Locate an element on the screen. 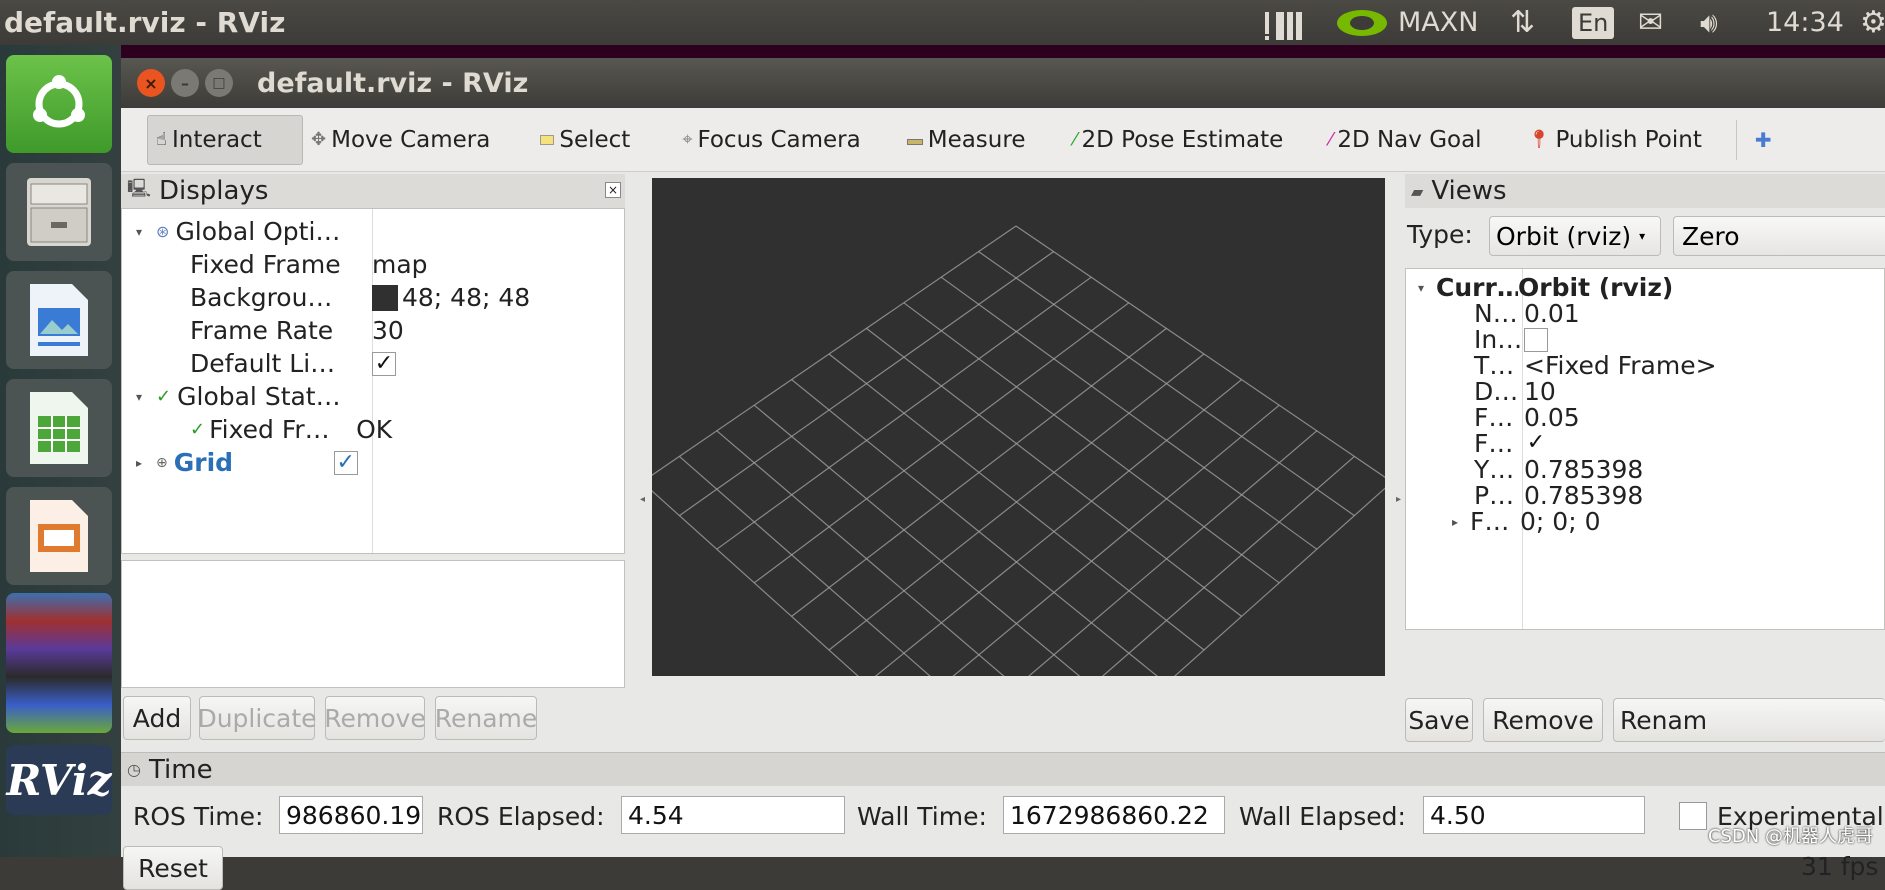 Image resolution: width=1885 pixels, height=890 pixels. wall-time-field: 1672986860.22 is located at coordinates (1114, 815).